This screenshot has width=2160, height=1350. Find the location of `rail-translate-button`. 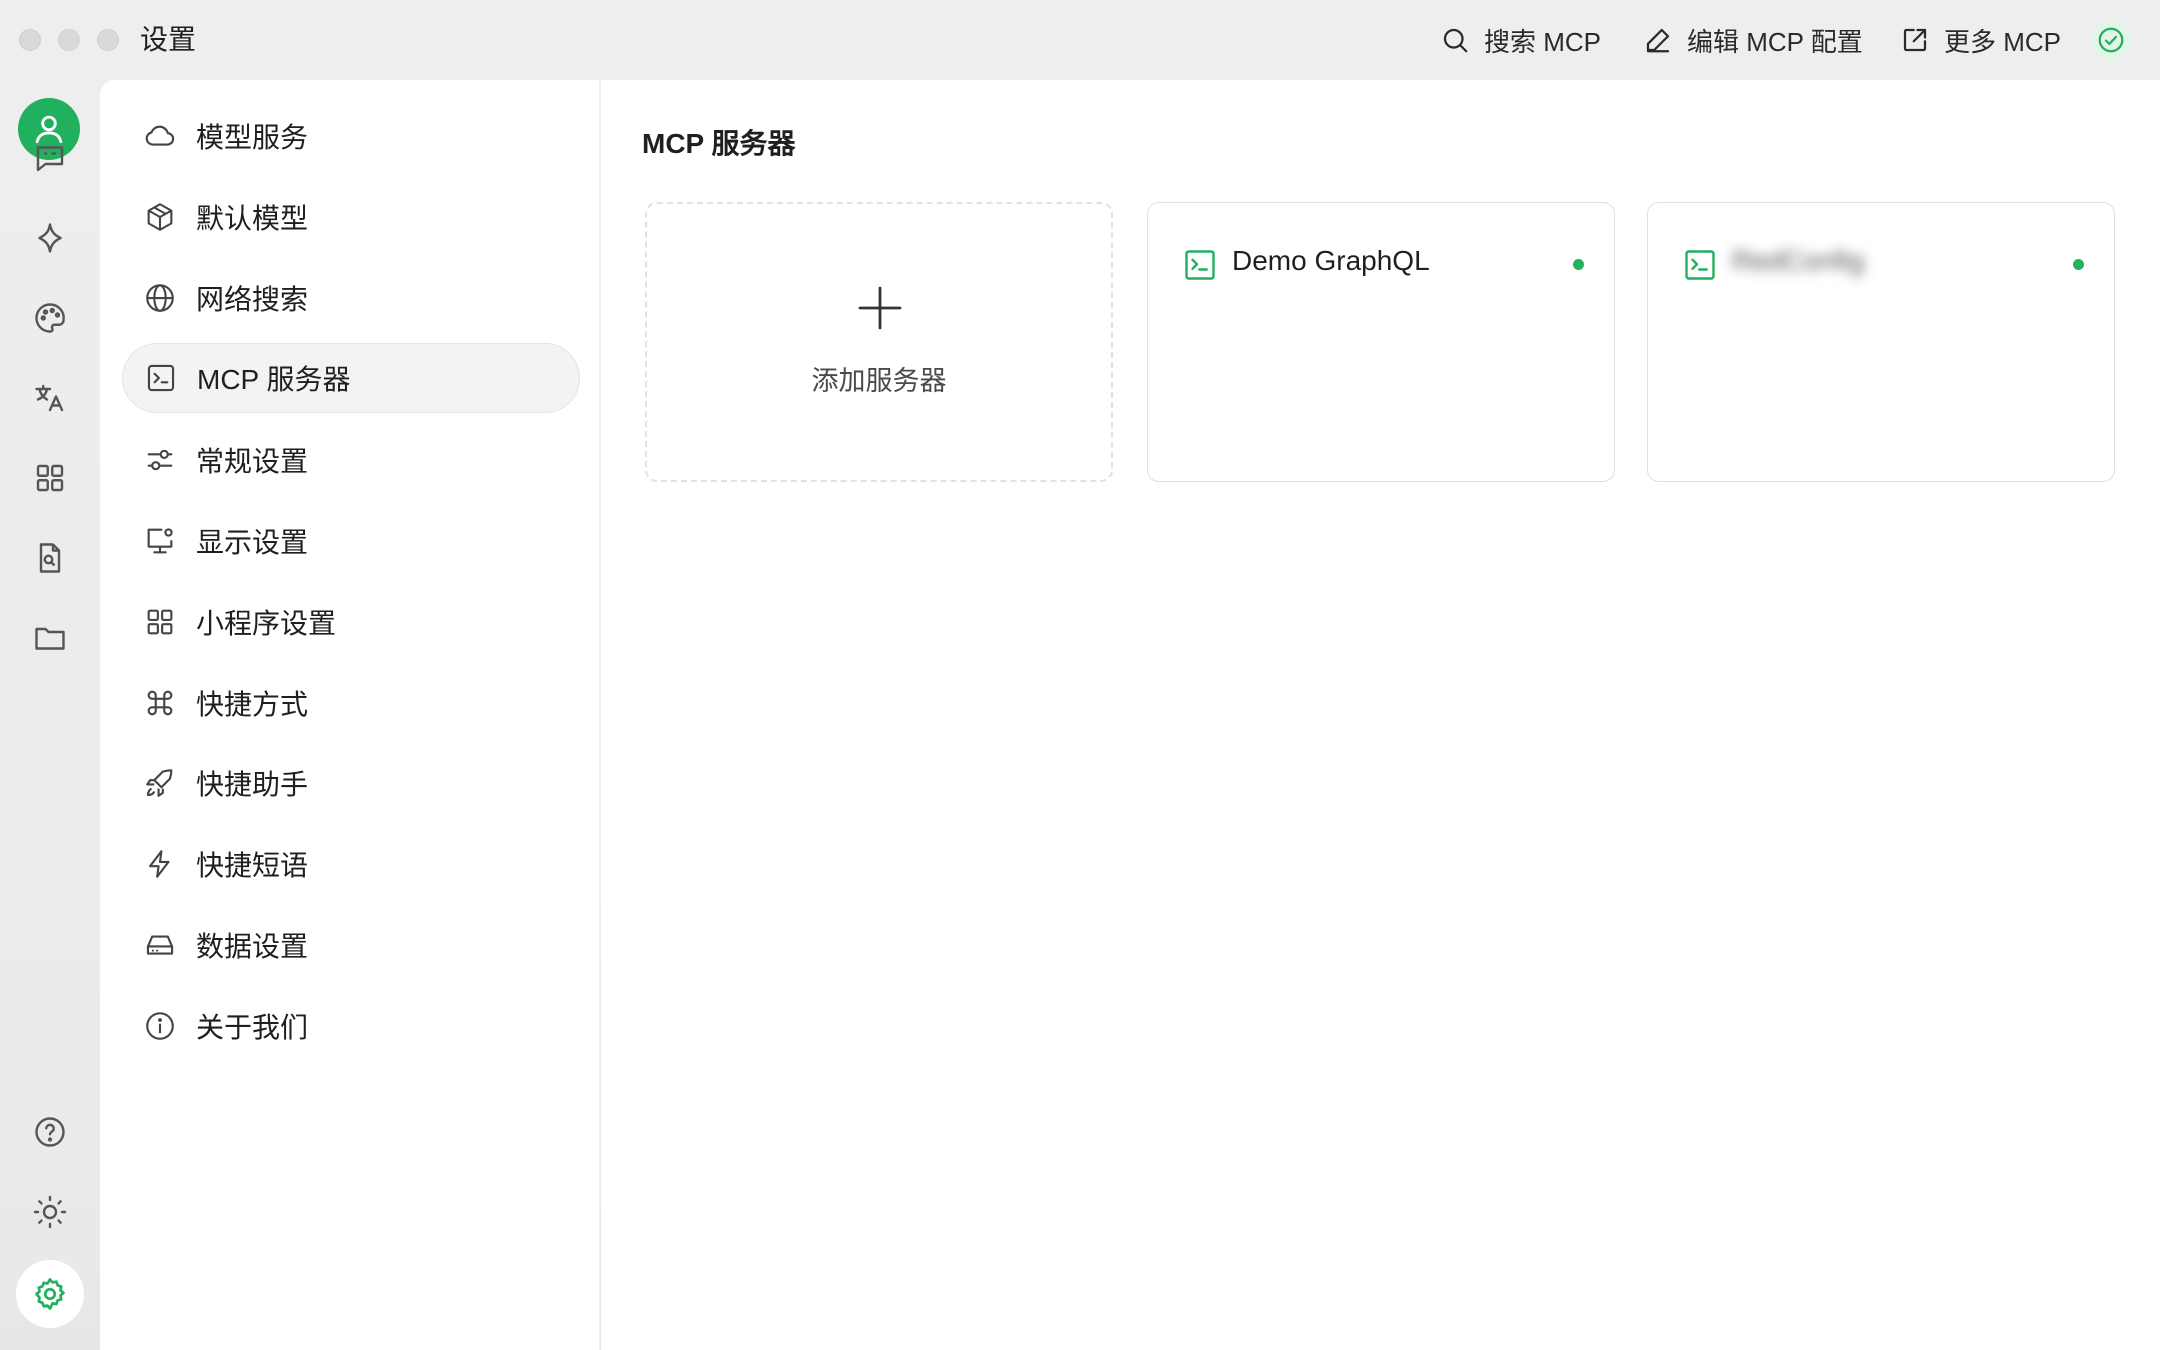

rail-translate-button is located at coordinates (50, 398).